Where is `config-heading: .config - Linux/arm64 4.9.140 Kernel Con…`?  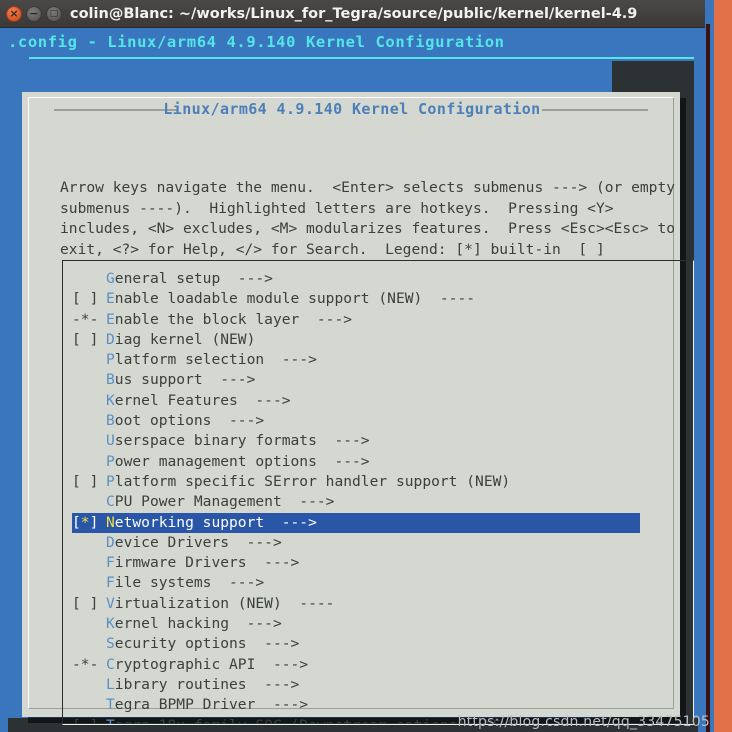 config-heading: .config - Linux/arm64 4.9.140 Kernel Con… is located at coordinates (256, 42).